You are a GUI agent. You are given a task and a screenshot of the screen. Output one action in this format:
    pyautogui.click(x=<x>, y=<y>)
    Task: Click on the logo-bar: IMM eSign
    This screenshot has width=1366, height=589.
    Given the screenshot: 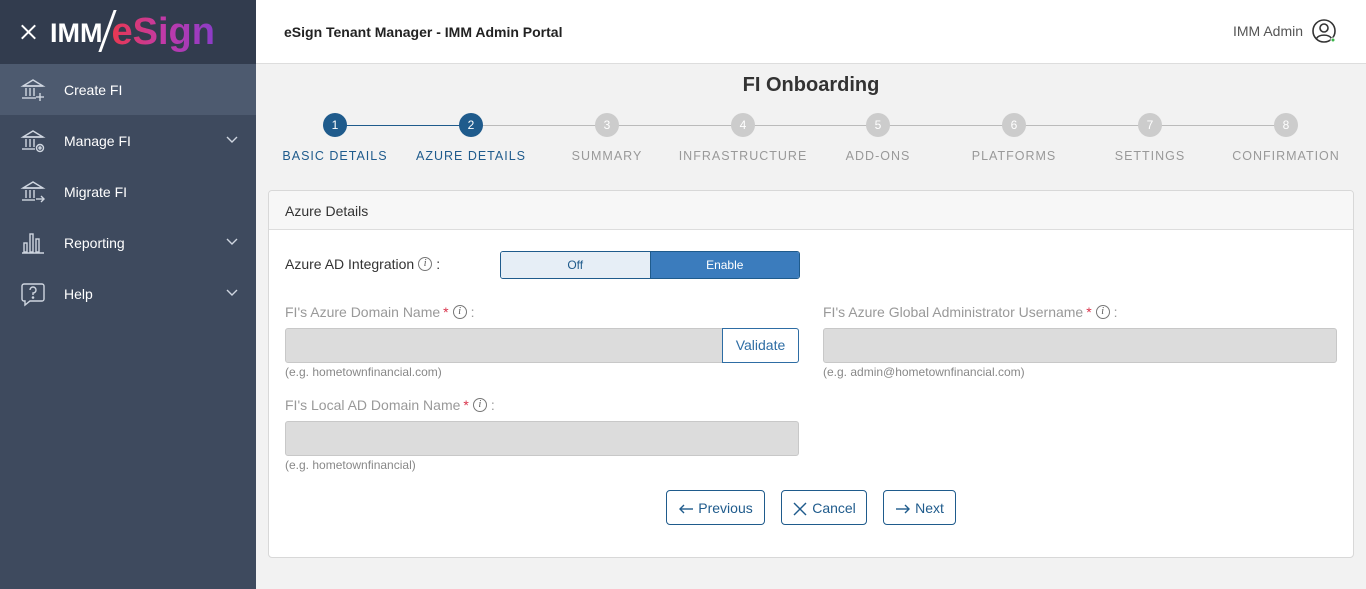 What is the action you would take?
    pyautogui.click(x=128, y=32)
    